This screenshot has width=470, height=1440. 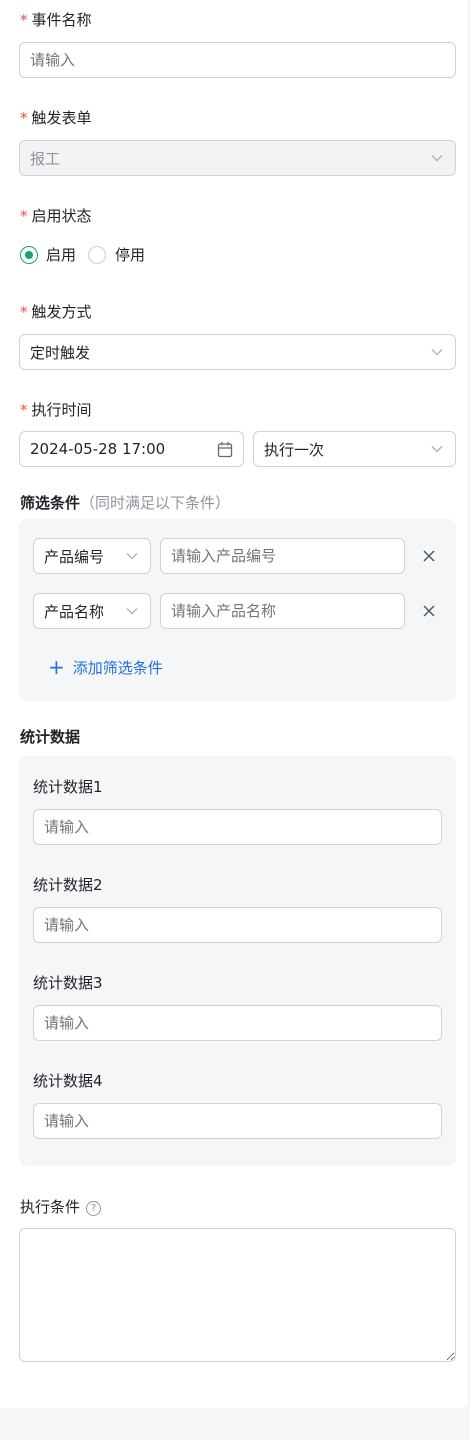 What do you see at coordinates (68, 1081) in the screenshot?
I see `stats-item-label: 统计数据4` at bounding box center [68, 1081].